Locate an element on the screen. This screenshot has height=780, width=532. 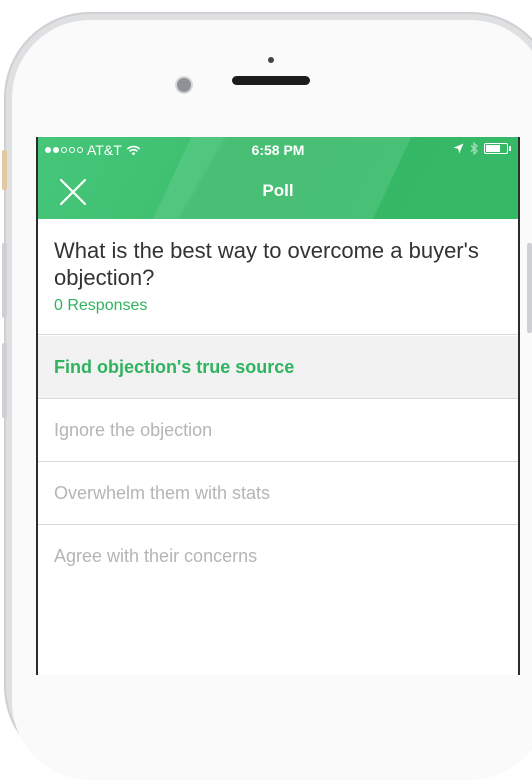
earpiece-speaker is located at coordinates (271, 80).